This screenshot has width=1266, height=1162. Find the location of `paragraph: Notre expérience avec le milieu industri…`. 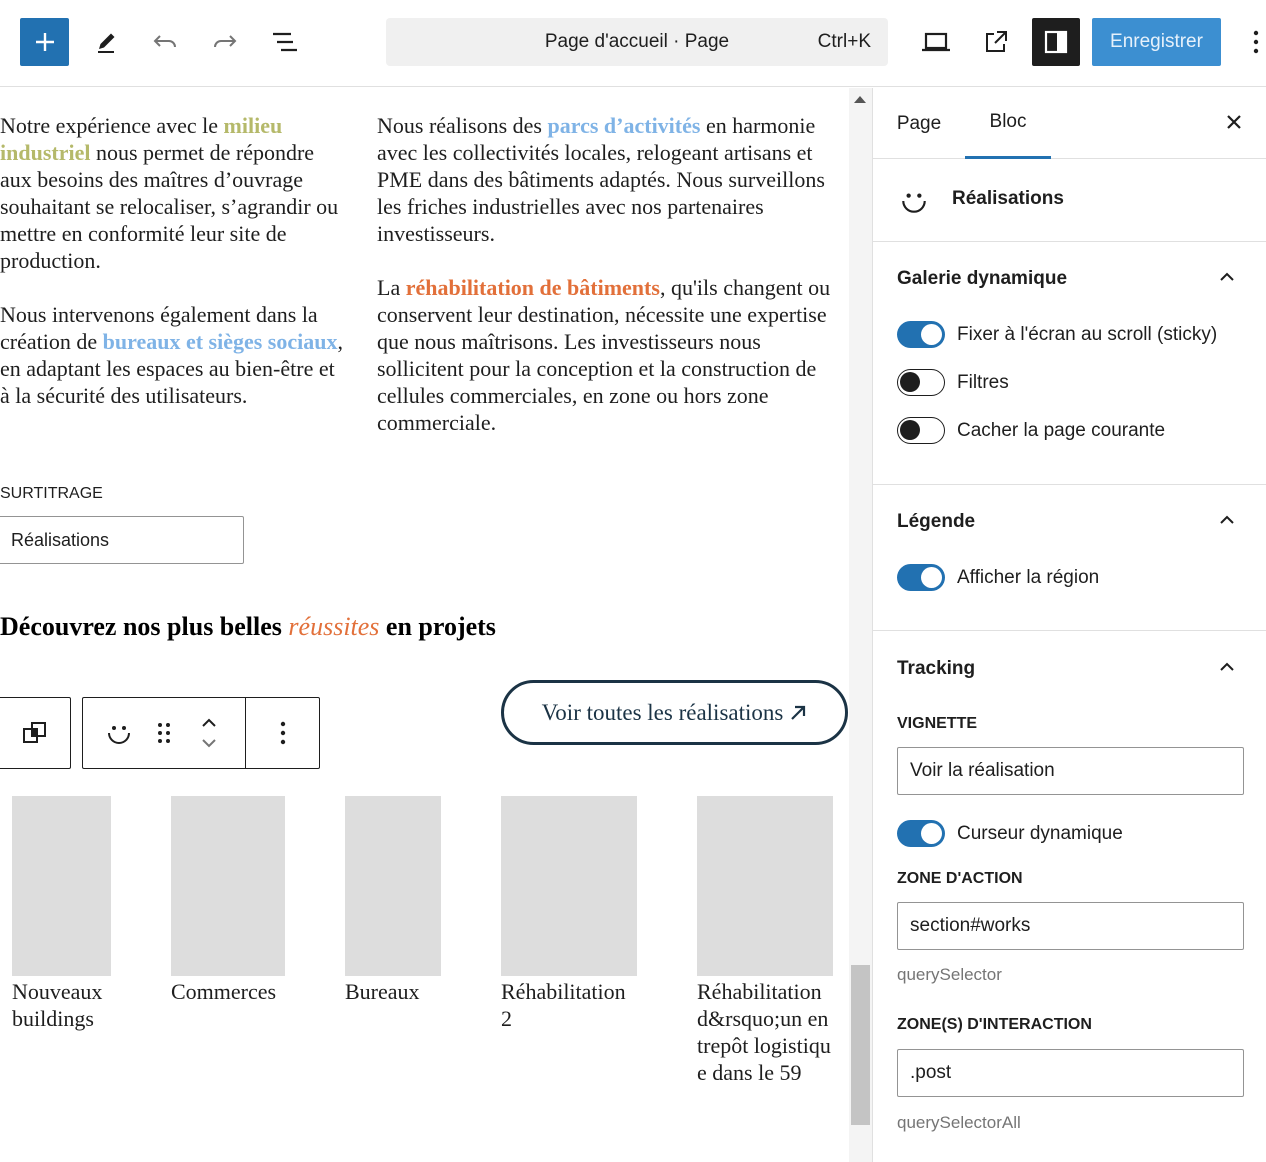

paragraph: Notre expérience avec le milieu industri… is located at coordinates (172, 193).